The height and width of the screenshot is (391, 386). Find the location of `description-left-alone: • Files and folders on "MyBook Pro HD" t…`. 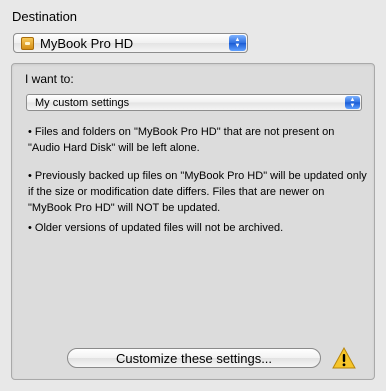

description-left-alone: • Files and folders on "MyBook Pro HD" t… is located at coordinates (181, 140).